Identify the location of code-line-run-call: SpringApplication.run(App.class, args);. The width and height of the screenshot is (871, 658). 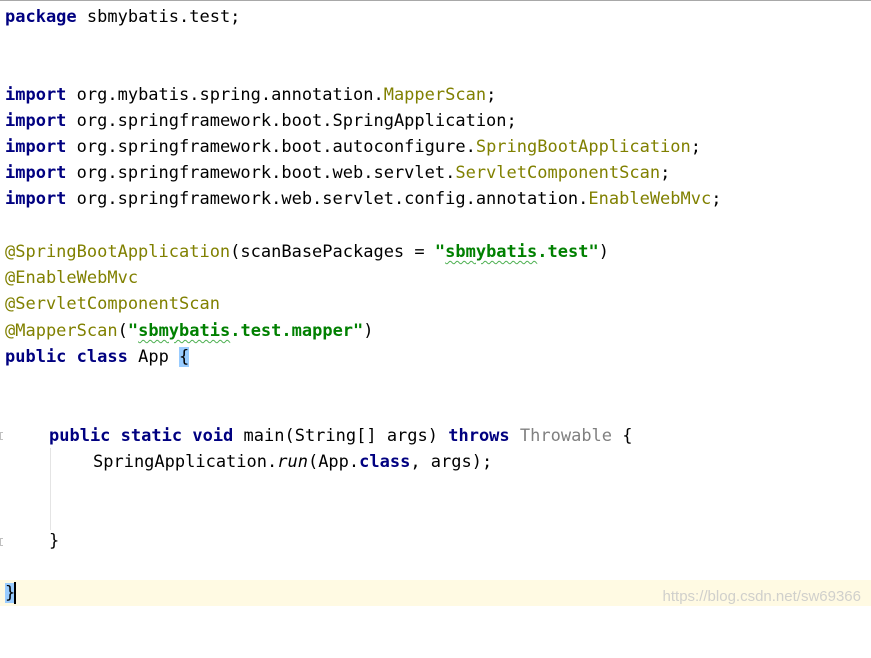
(435, 462).